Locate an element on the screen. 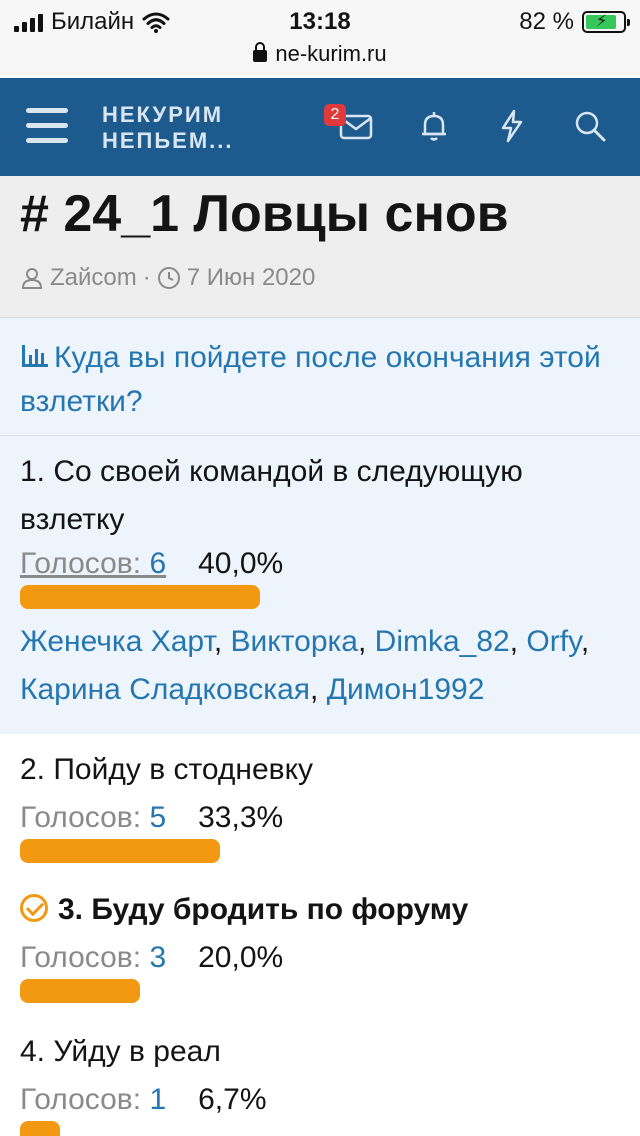 This screenshot has width=640, height=1136. search-icon is located at coordinates (592, 128).